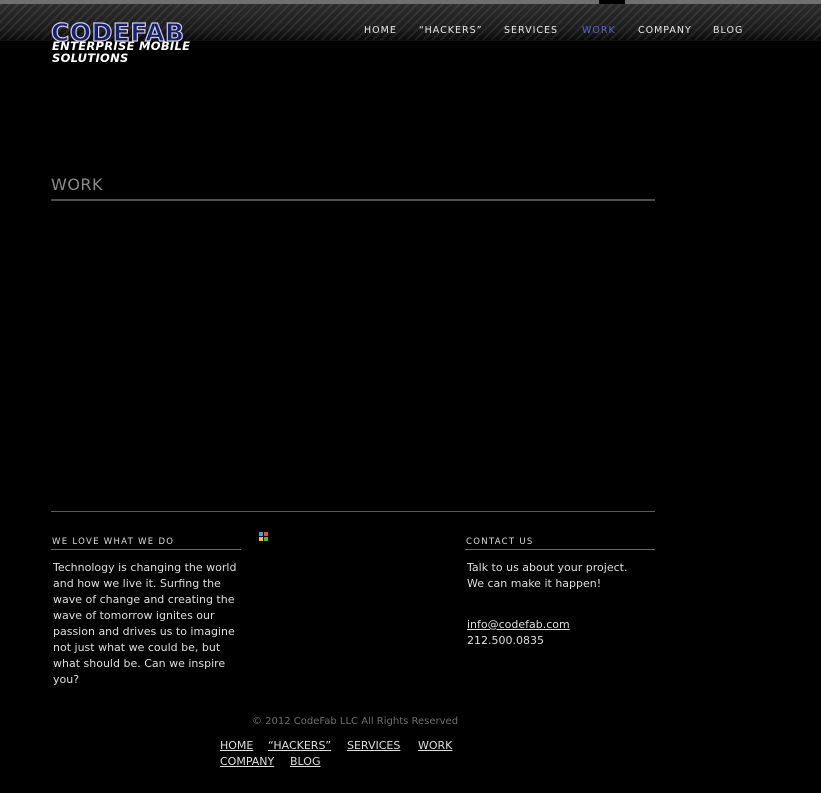 This screenshot has height=793, width=821. Describe the element at coordinates (264, 537) in the screenshot. I see `puzzle-icon` at that location.